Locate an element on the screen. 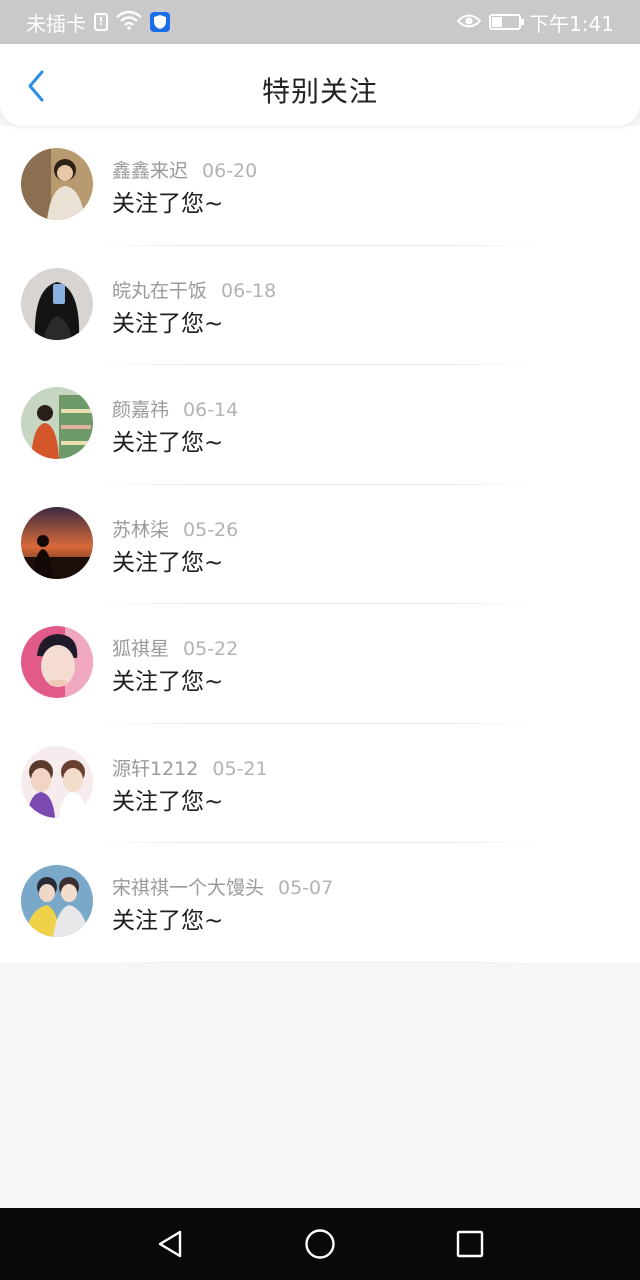 Image resolution: width=640 pixels, height=1280 pixels. meta-line: 源轩1212 05-21 is located at coordinates (190, 767).